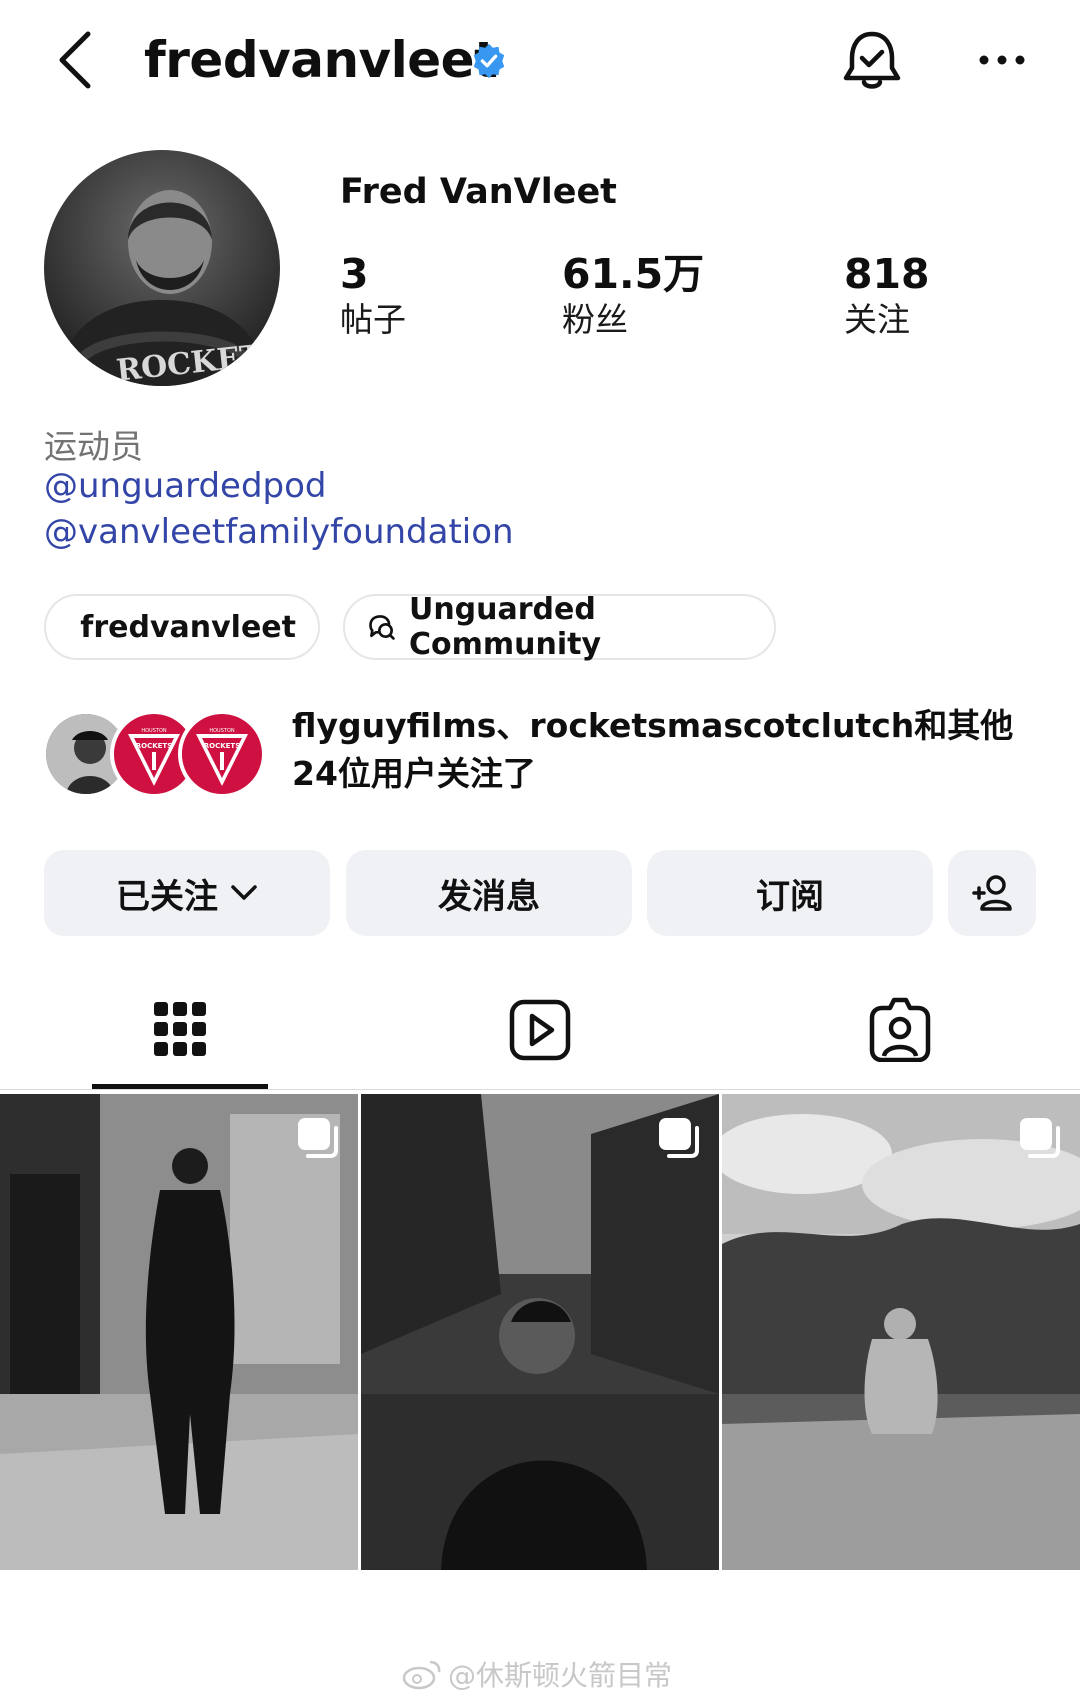 The height and width of the screenshot is (1700, 1080). Describe the element at coordinates (595, 319) in the screenshot. I see `followers-label: 粉丝` at that location.